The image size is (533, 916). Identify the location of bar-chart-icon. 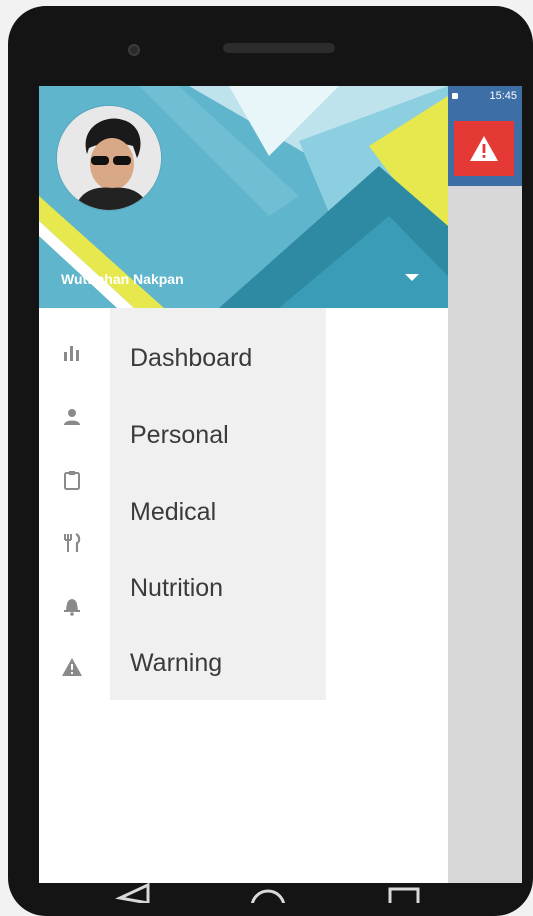
(71, 353).